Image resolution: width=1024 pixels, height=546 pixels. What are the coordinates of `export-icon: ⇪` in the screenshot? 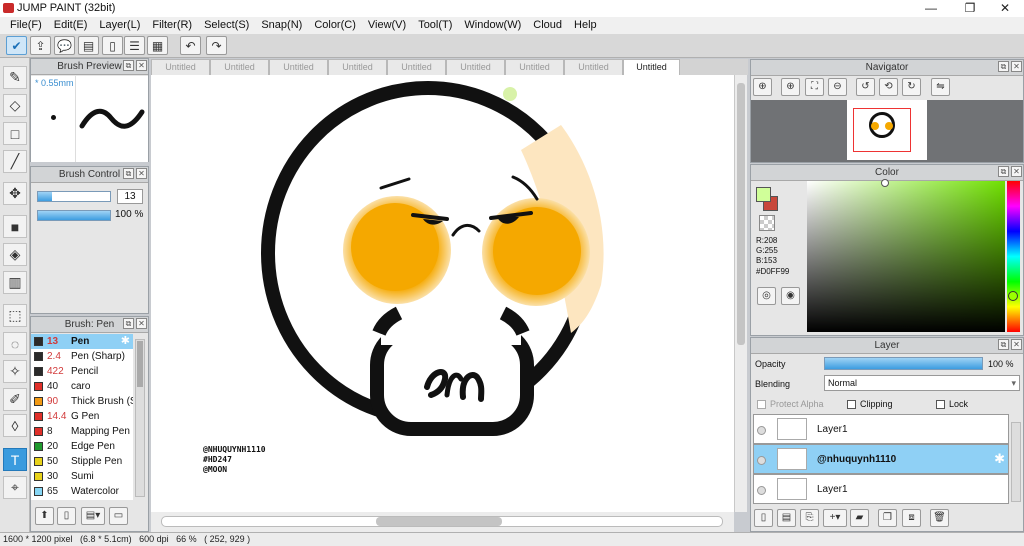 It's located at (40, 45).